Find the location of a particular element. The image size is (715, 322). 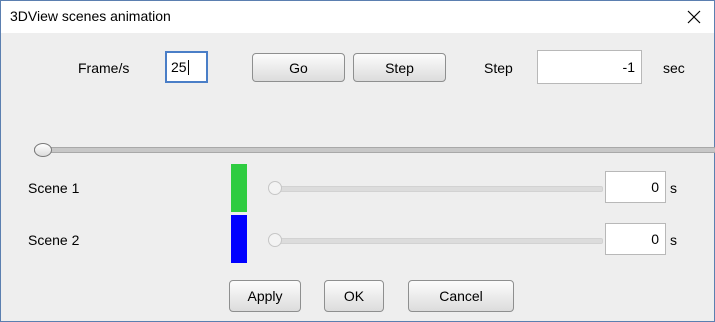

ok-button: OK is located at coordinates (354, 296).